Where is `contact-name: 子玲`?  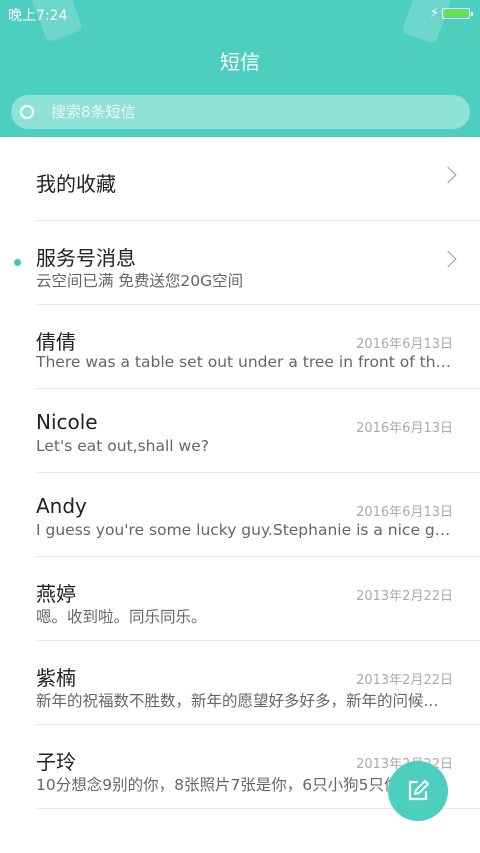
contact-name: 子玲 is located at coordinates (56, 762).